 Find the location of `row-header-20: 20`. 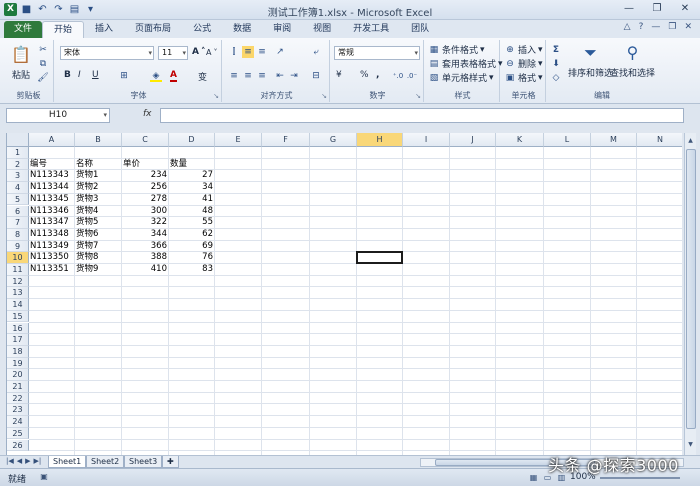

row-header-20: 20 is located at coordinates (18, 375).